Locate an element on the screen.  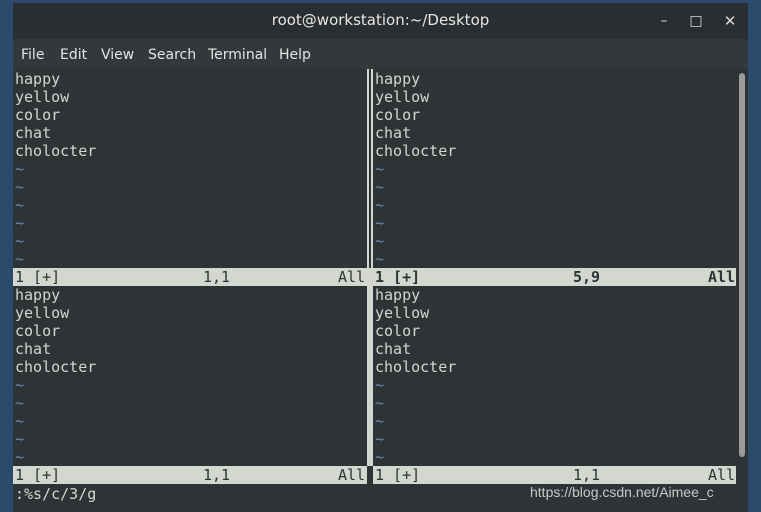
status-line-bottom-left: 1 [+] 1,1 All is located at coordinates (190, 475).